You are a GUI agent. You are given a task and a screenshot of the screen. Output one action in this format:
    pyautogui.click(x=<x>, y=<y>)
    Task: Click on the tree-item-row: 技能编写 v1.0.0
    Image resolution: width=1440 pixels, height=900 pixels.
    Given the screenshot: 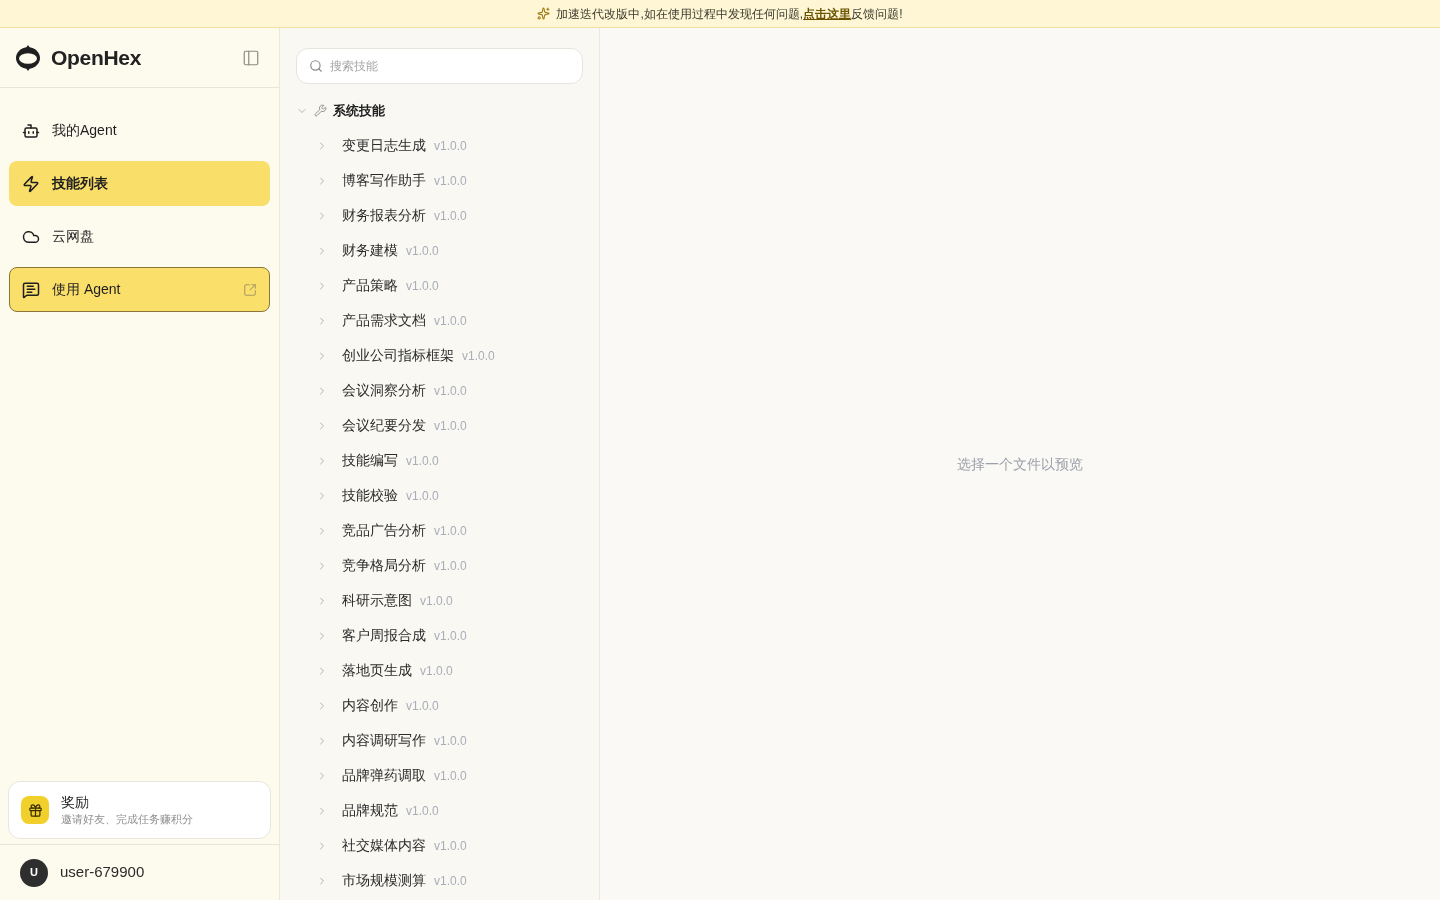 What is the action you would take?
    pyautogui.click(x=439, y=460)
    